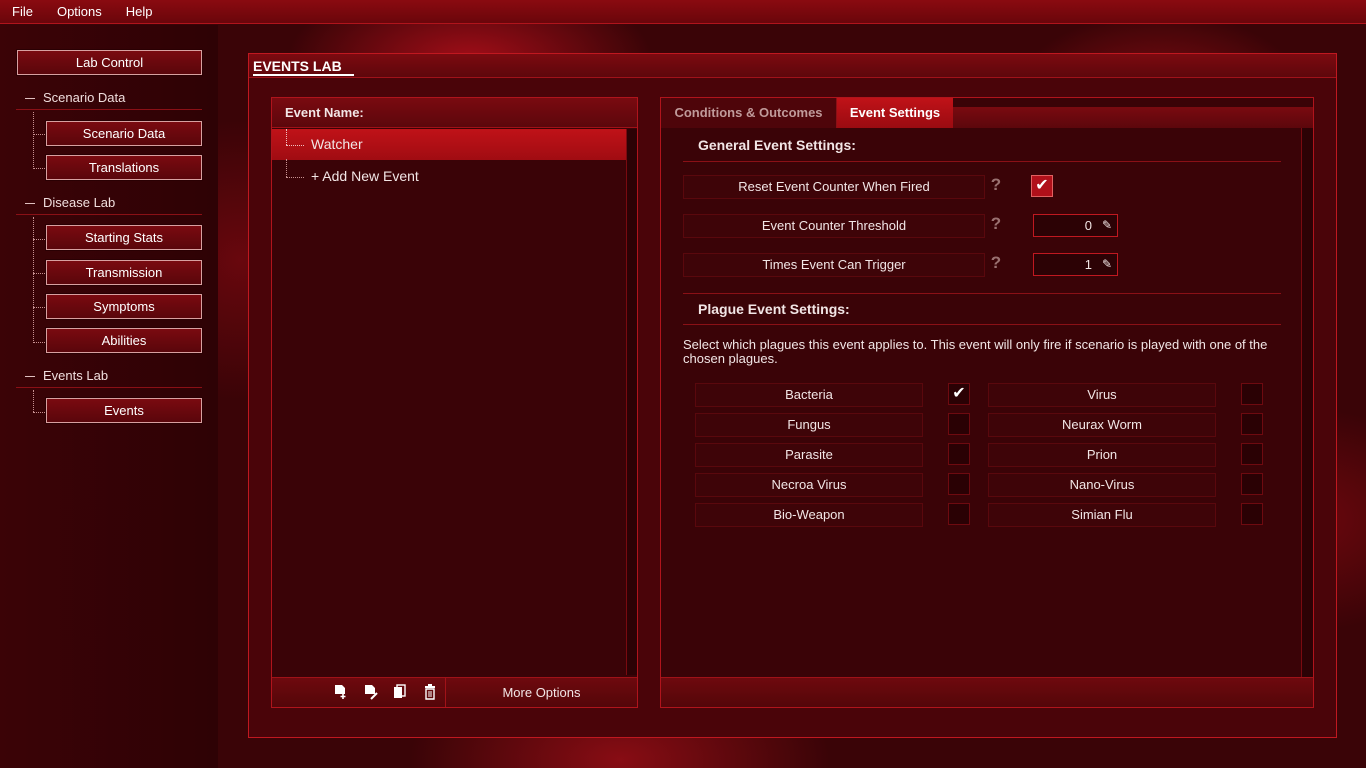 This screenshot has height=768, width=1366. I want to click on settings-footer, so click(987, 692).